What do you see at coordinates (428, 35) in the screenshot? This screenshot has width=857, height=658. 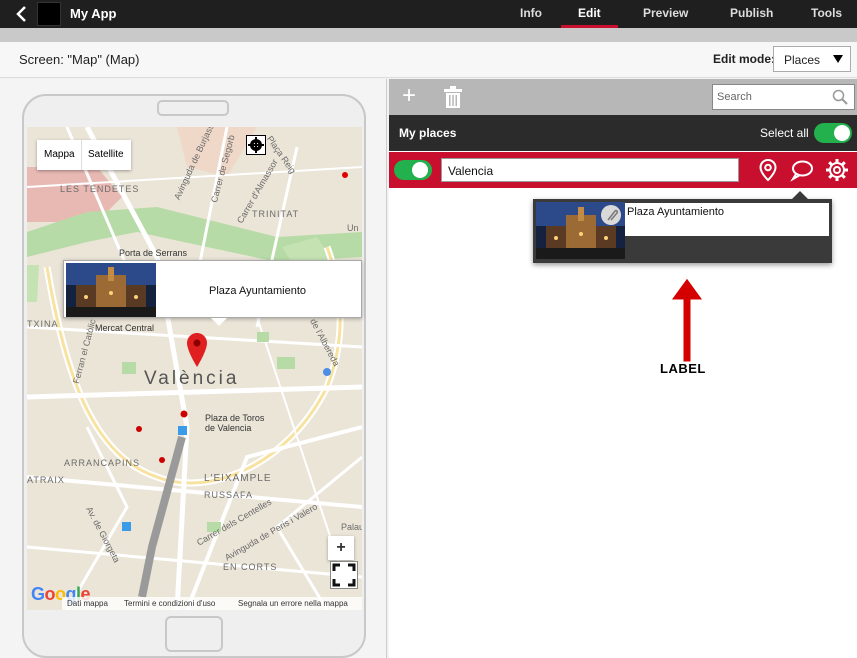 I see `separator-strip` at bounding box center [428, 35].